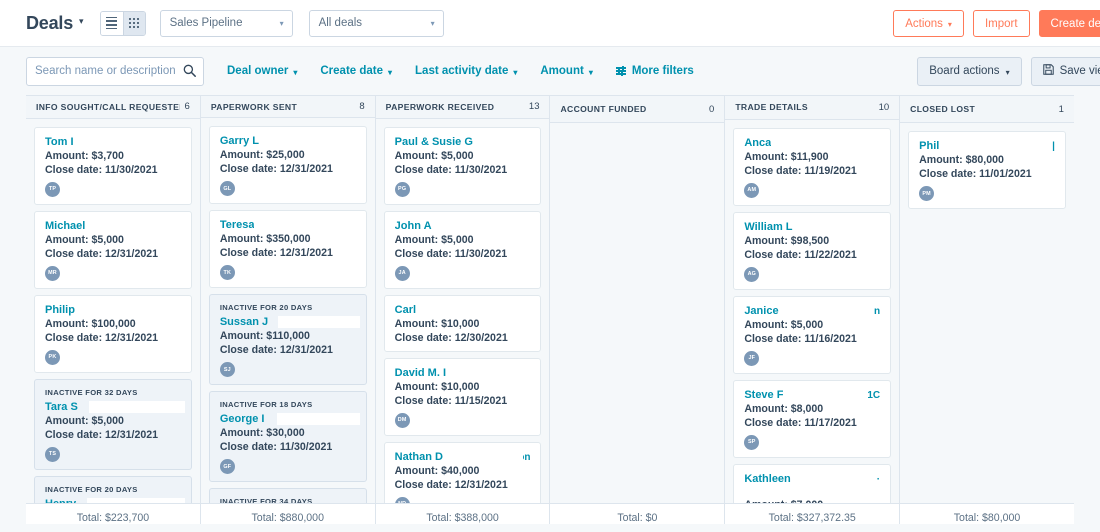  Describe the element at coordinates (227, 370) in the screenshot. I see `avatar: SJ` at that location.